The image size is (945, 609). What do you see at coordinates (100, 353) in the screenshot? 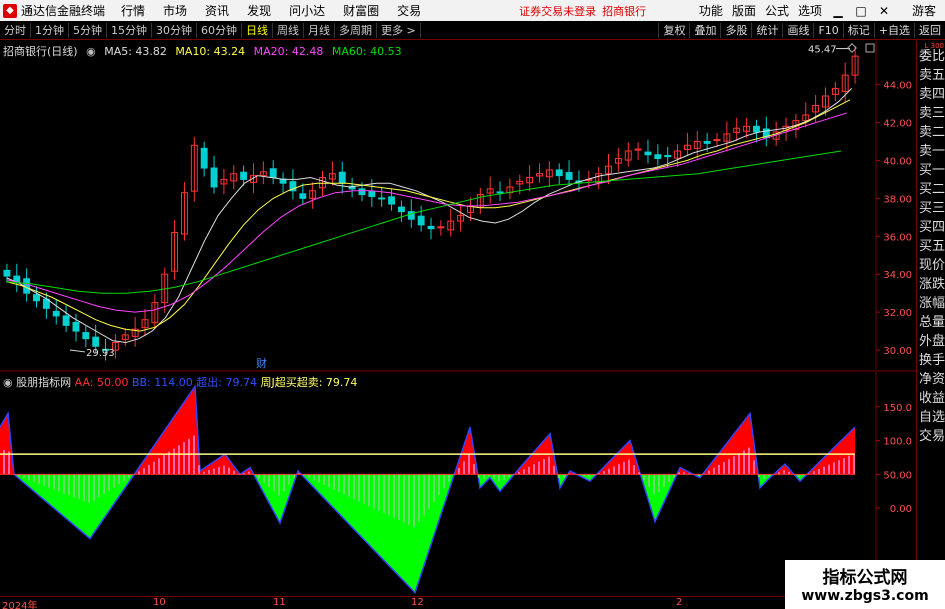
I see `low-price-label: 29.93` at bounding box center [100, 353].